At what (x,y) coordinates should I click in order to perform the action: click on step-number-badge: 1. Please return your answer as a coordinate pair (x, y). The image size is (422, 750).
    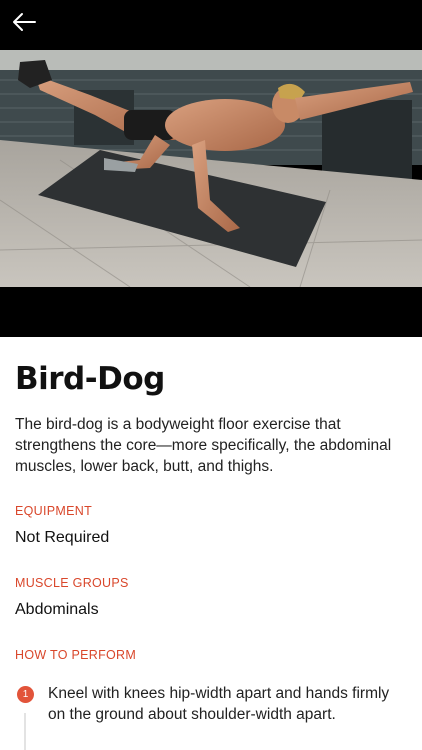
    Looking at the image, I should click on (25, 694).